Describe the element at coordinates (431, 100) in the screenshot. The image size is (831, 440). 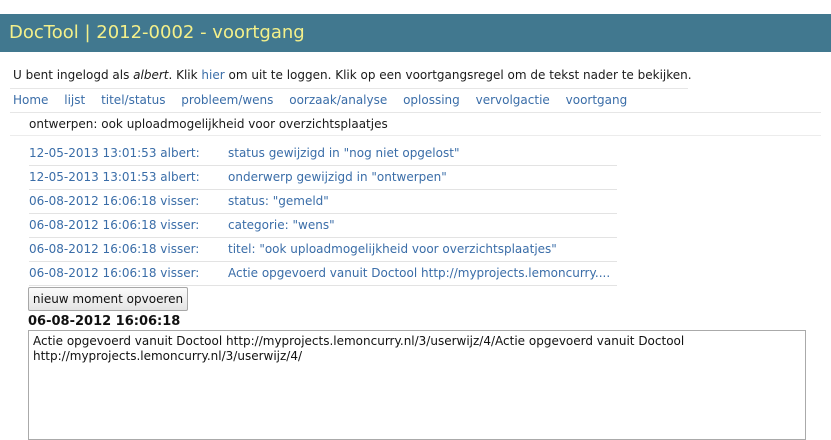
I see `nav-oplossing: oplossing` at that location.